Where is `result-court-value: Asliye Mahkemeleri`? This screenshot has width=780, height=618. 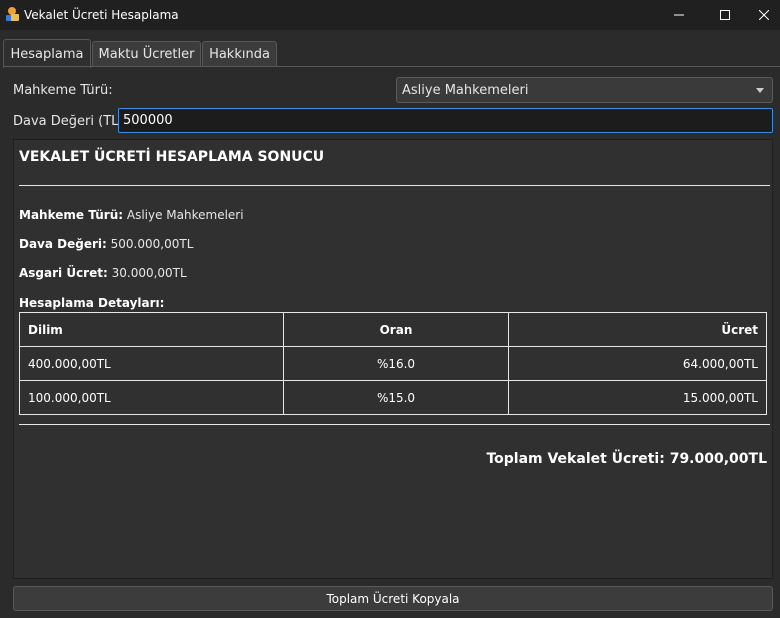
result-court-value: Asliye Mahkemeleri is located at coordinates (185, 215).